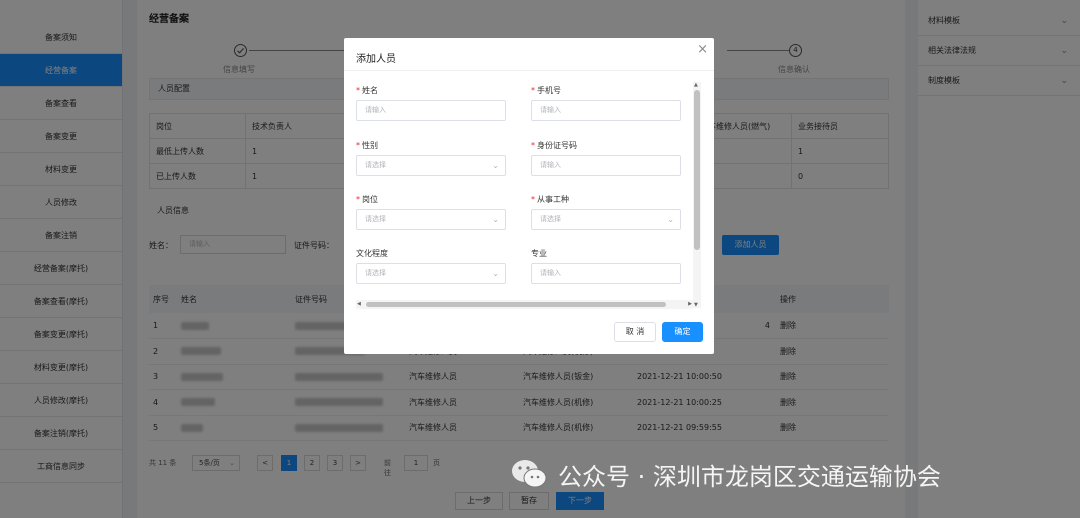 This screenshot has height=518, width=1080. I want to click on major-input: 请输入, so click(606, 273).